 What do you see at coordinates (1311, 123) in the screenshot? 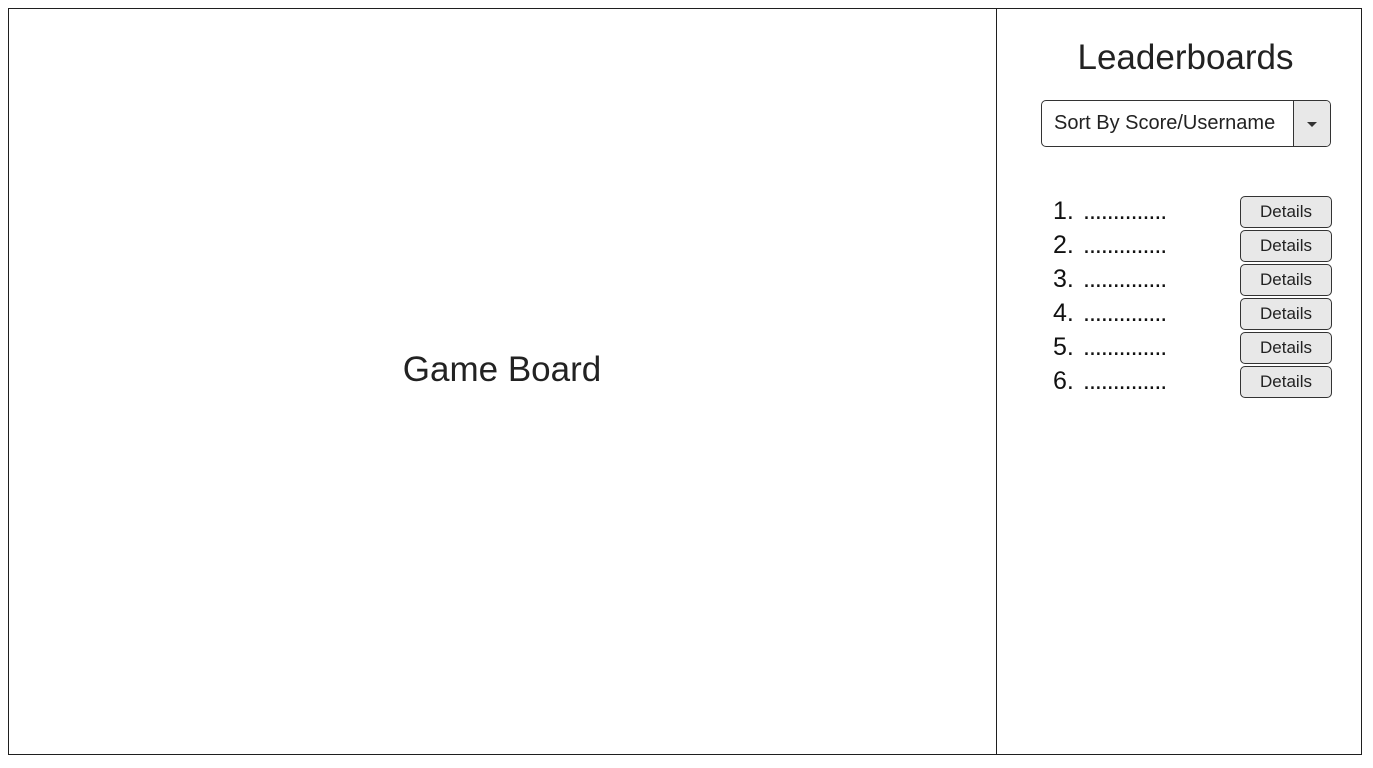
I see `chevron-down-icon` at bounding box center [1311, 123].